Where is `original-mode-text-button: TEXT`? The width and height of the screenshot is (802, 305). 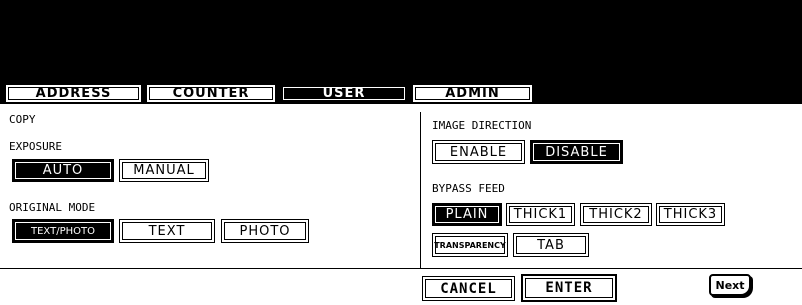
original-mode-text-button: TEXT is located at coordinates (167, 231).